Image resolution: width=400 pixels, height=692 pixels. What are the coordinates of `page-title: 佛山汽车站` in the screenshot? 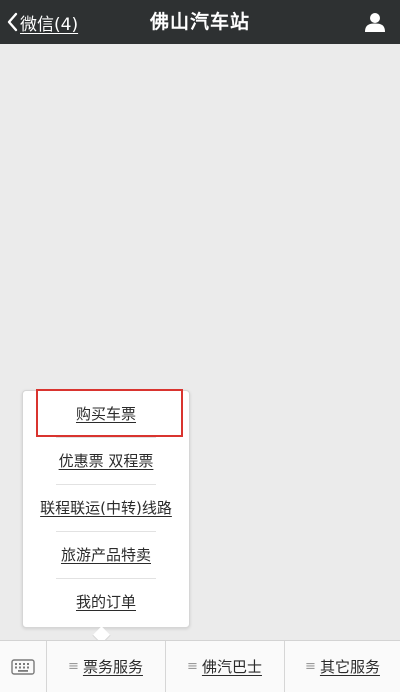 It's located at (199, 22).